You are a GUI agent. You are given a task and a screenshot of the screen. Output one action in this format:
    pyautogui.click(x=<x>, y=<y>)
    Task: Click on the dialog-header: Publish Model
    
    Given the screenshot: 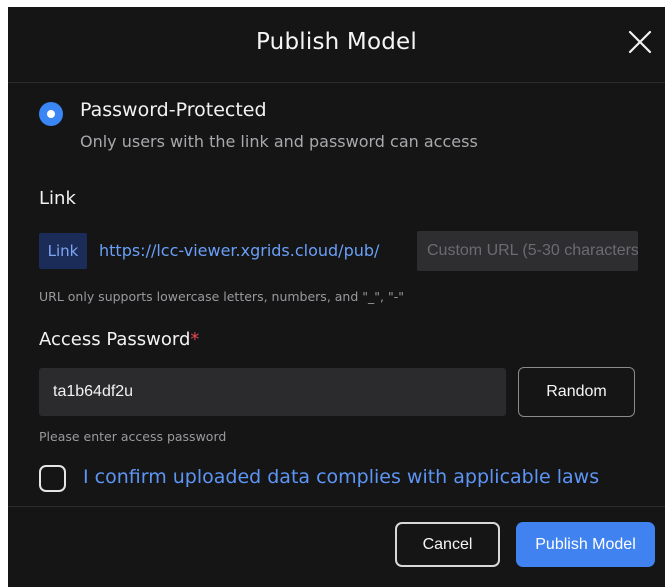 What is the action you would take?
    pyautogui.click(x=336, y=45)
    